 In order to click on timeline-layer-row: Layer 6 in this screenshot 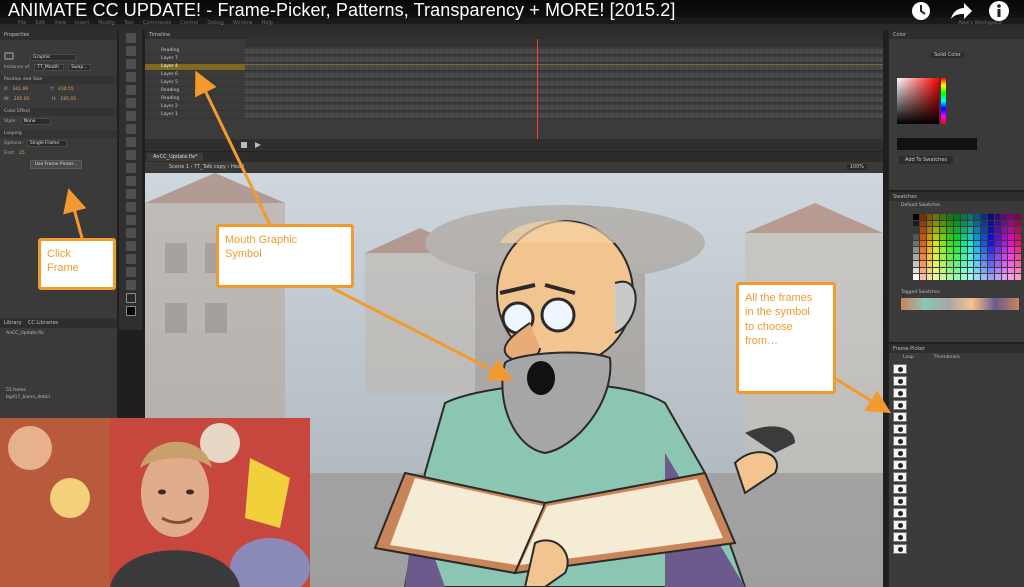, I will do `click(514, 75)`.